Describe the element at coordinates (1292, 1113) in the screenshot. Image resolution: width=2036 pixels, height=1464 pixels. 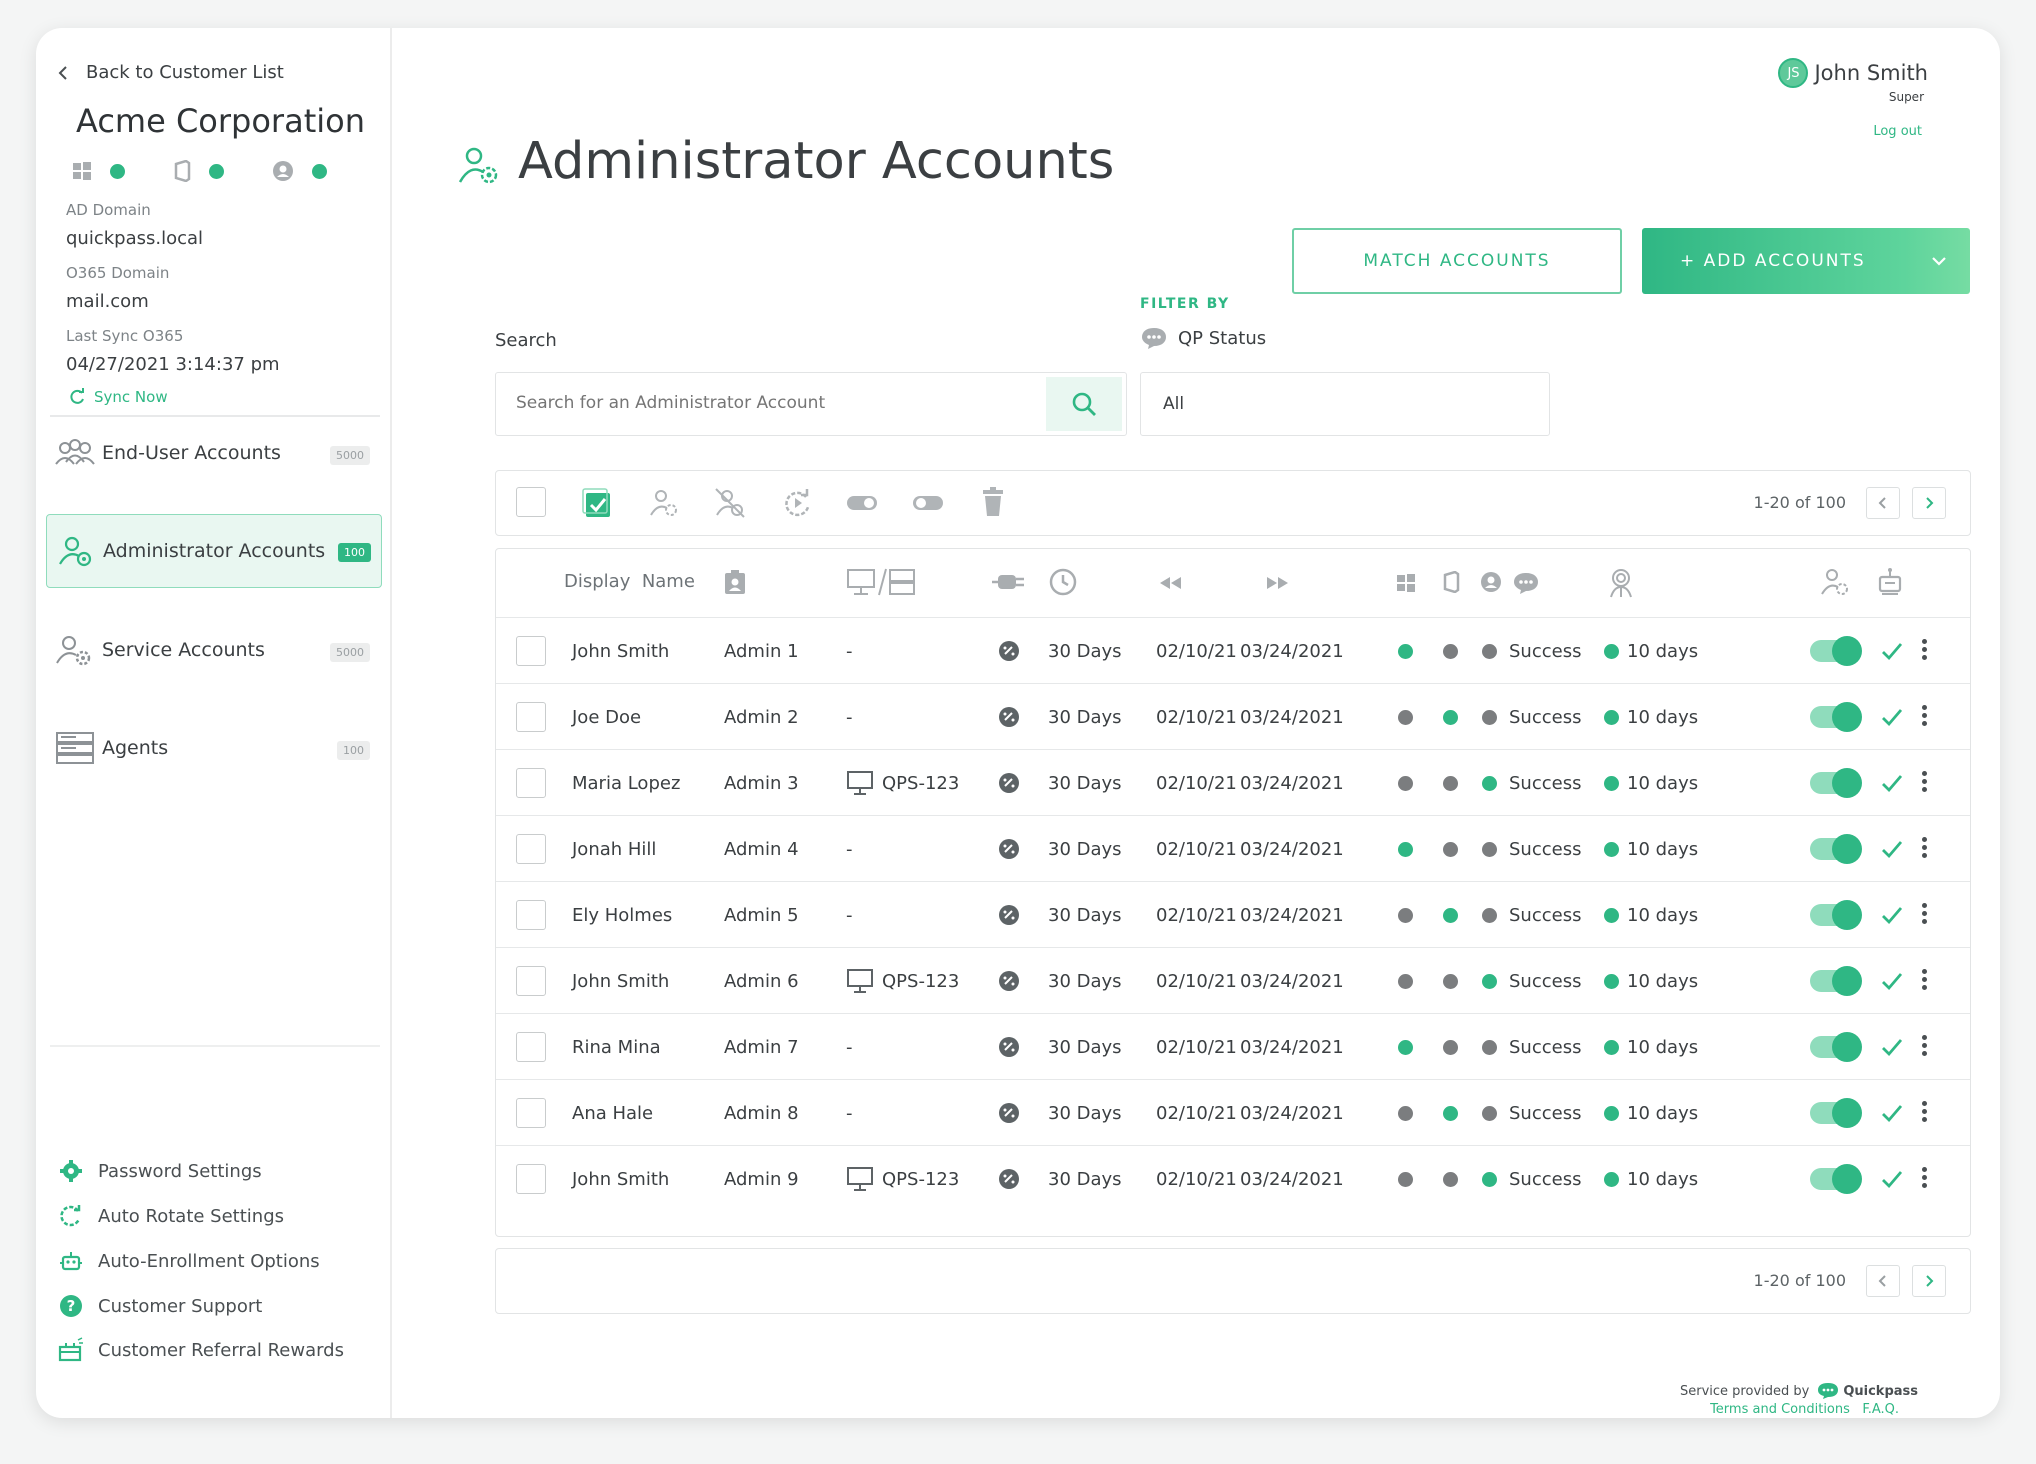
I see `next-rotation-date: 03/24/2021` at that location.